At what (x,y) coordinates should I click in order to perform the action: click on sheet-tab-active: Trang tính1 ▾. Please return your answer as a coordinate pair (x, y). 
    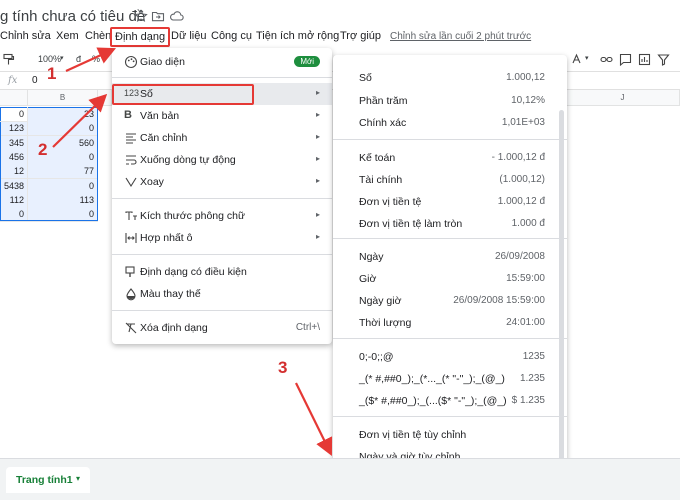
    Looking at the image, I should click on (48, 480).